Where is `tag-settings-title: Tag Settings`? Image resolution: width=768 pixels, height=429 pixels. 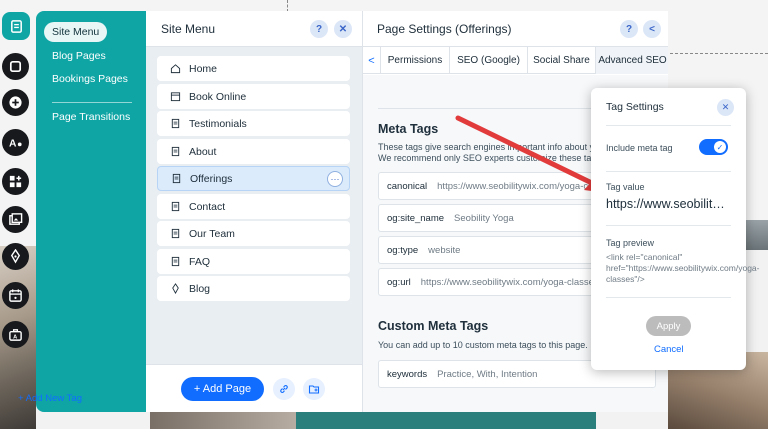 tag-settings-title: Tag Settings is located at coordinates (635, 107).